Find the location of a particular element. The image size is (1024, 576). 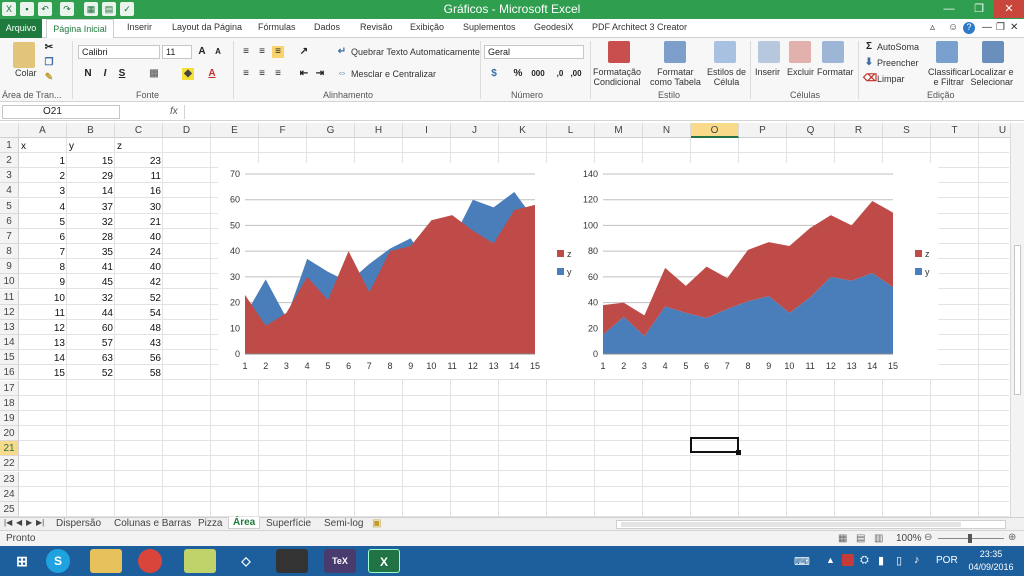

column-header-i: I is located at coordinates (427, 130).